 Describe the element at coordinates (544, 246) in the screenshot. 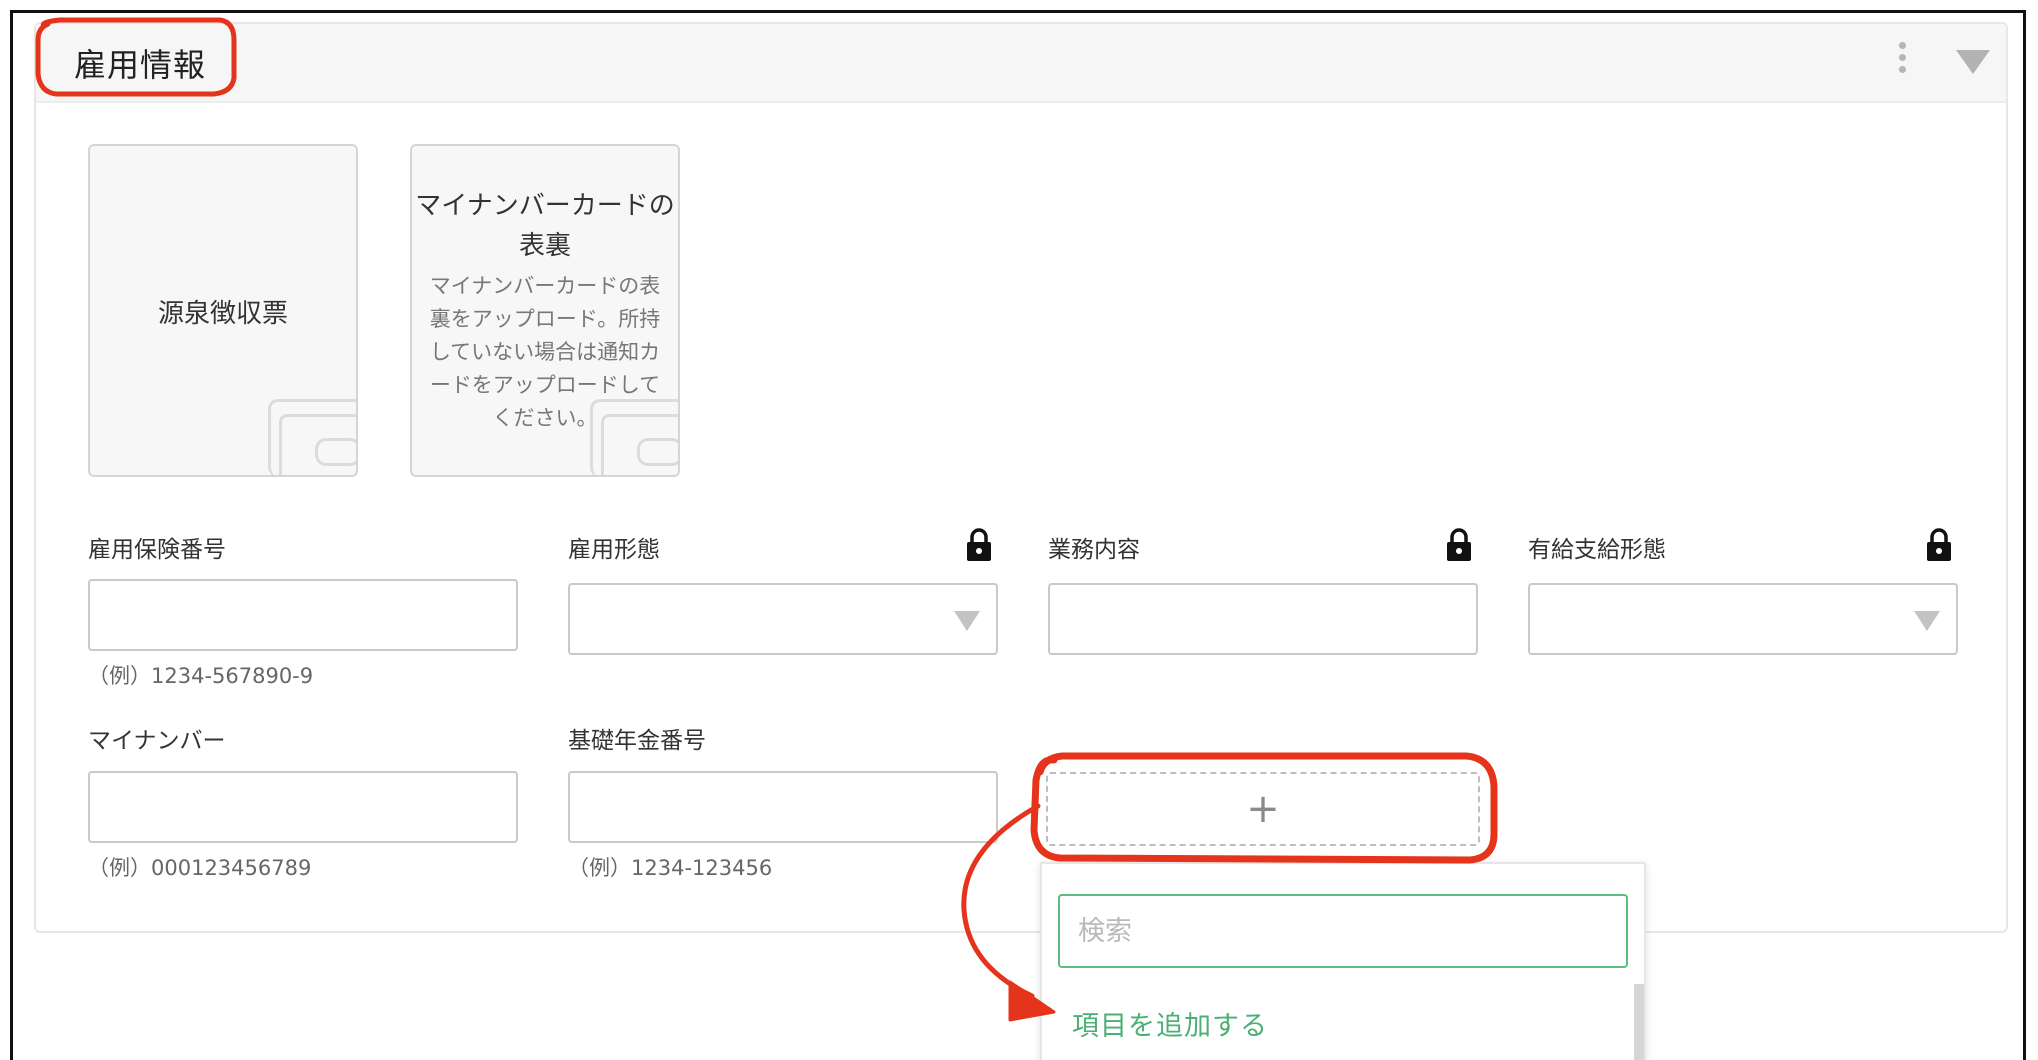

I see `document-title-line2: 表裏` at that location.